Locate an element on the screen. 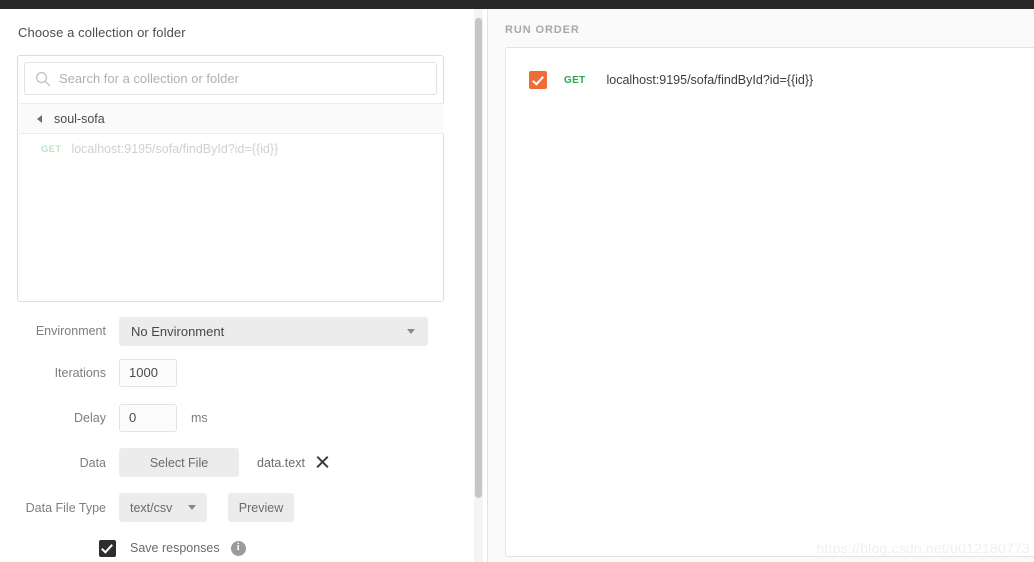 The width and height of the screenshot is (1034, 562). selected-file-name: data.text is located at coordinates (281, 462).